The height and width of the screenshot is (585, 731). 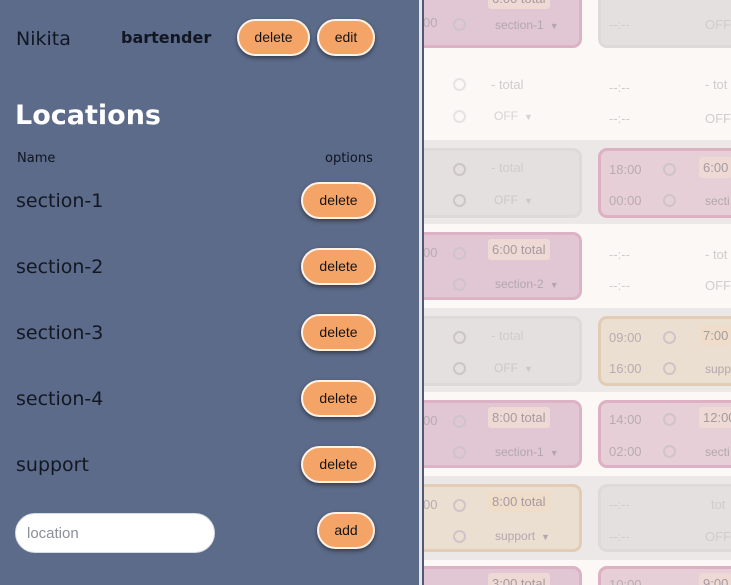 I want to click on location-name: section-4, so click(x=60, y=399).